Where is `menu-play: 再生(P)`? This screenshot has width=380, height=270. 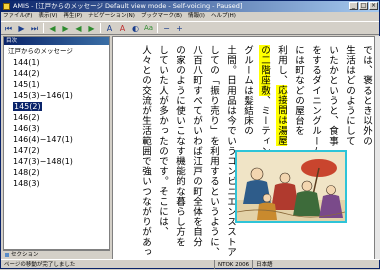 menu-play: 再生(P) is located at coordinates (73, 16).